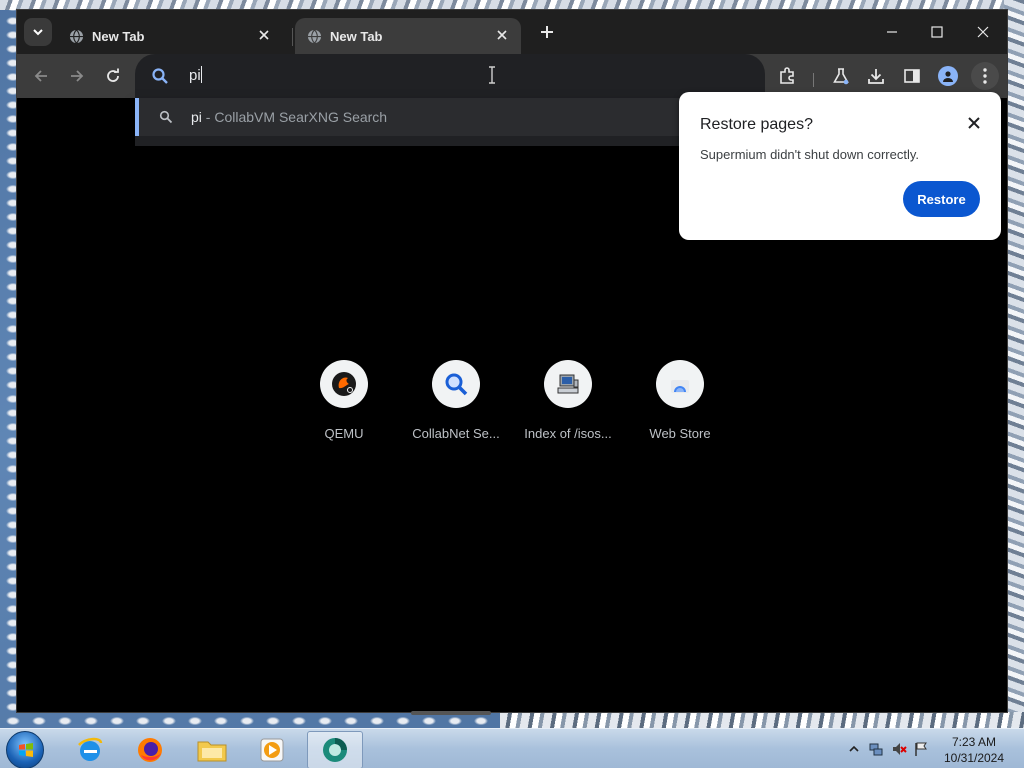  What do you see at coordinates (680, 433) in the screenshot?
I see `shortcut-label: Web Store` at bounding box center [680, 433].